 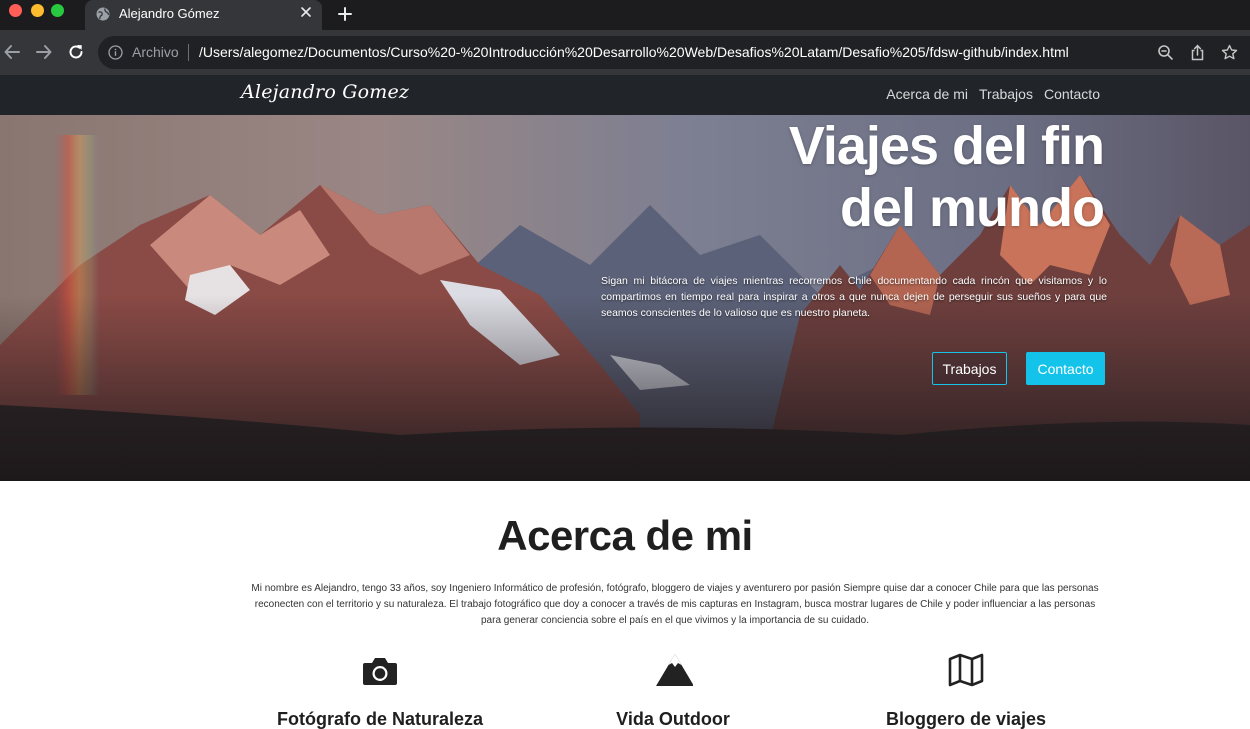 What do you see at coordinates (966, 691) in the screenshot?
I see `feature-blogger: Bloggero de viajes` at bounding box center [966, 691].